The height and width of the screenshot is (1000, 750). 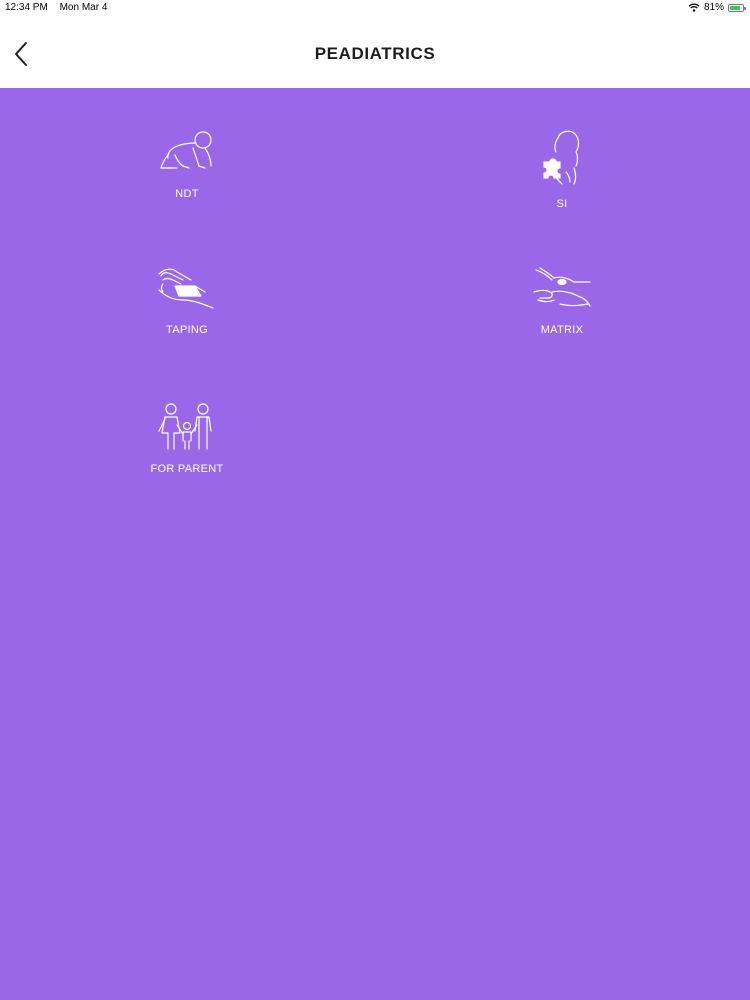 I want to click on battery-level, so click(x=735, y=7).